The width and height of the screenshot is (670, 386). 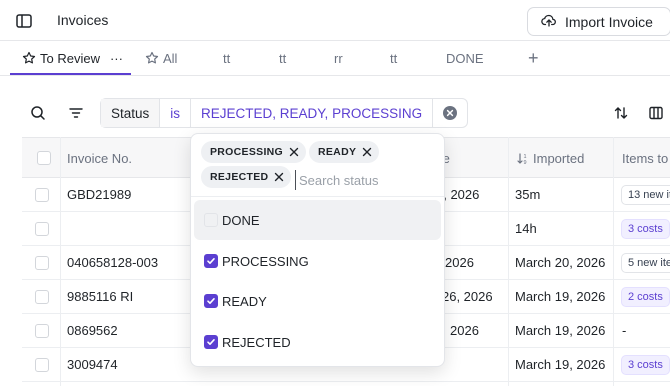 I want to click on items-cell: -, so click(x=624, y=330).